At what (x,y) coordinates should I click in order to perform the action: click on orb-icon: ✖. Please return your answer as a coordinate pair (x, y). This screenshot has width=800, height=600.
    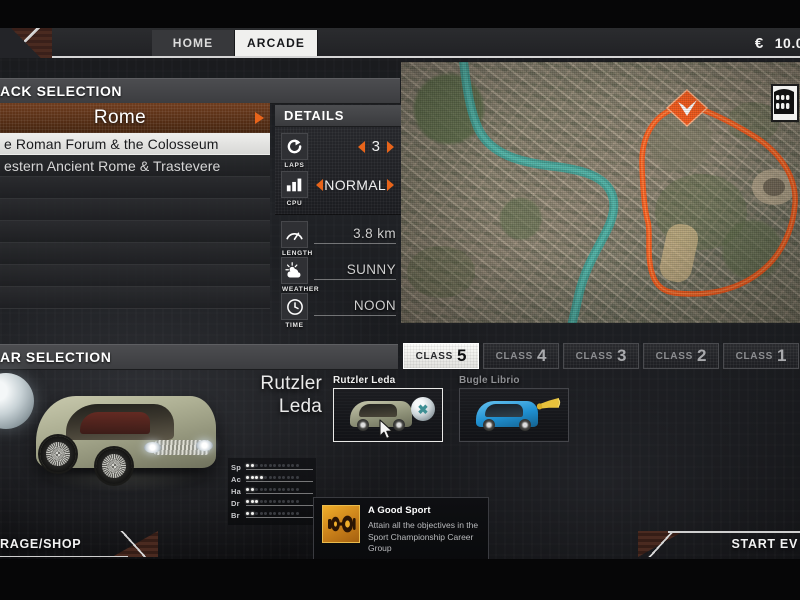
    Looking at the image, I should click on (423, 409).